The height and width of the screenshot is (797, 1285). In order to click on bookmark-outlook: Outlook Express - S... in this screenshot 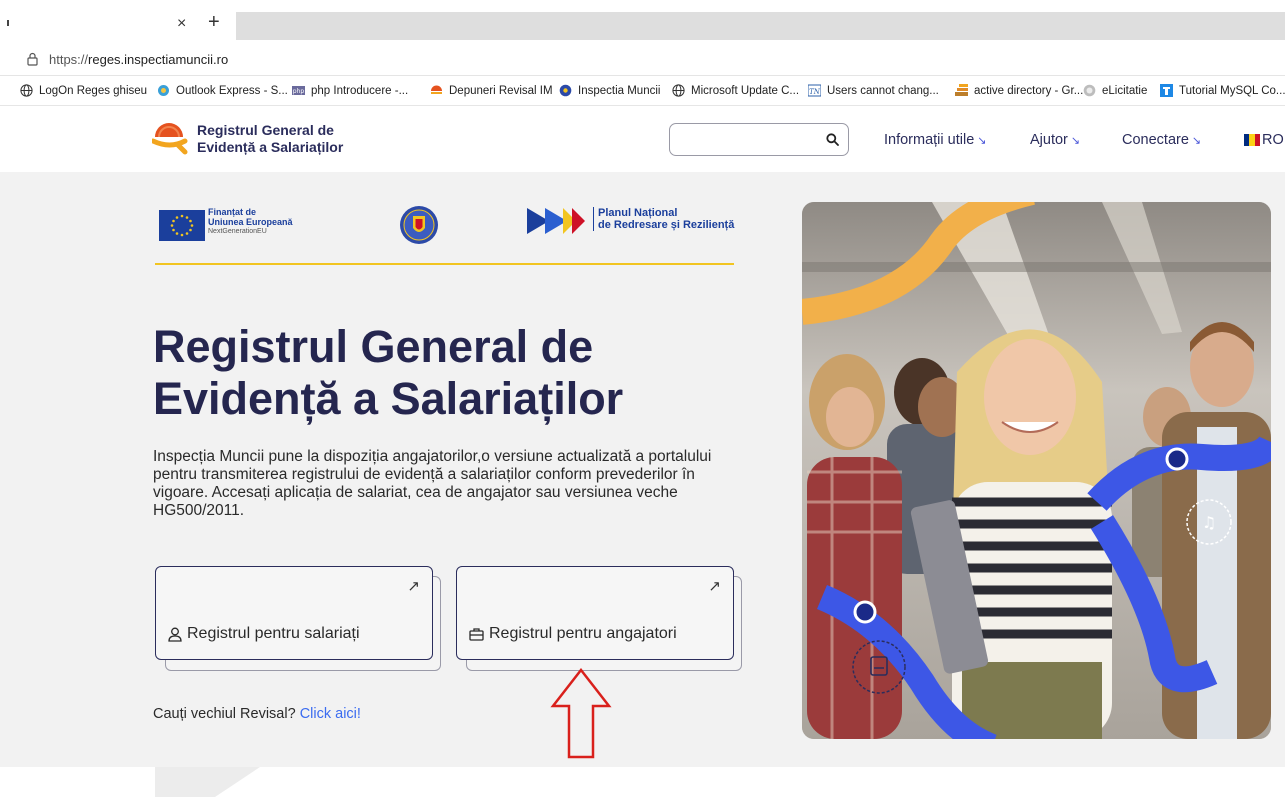, I will do `click(222, 90)`.